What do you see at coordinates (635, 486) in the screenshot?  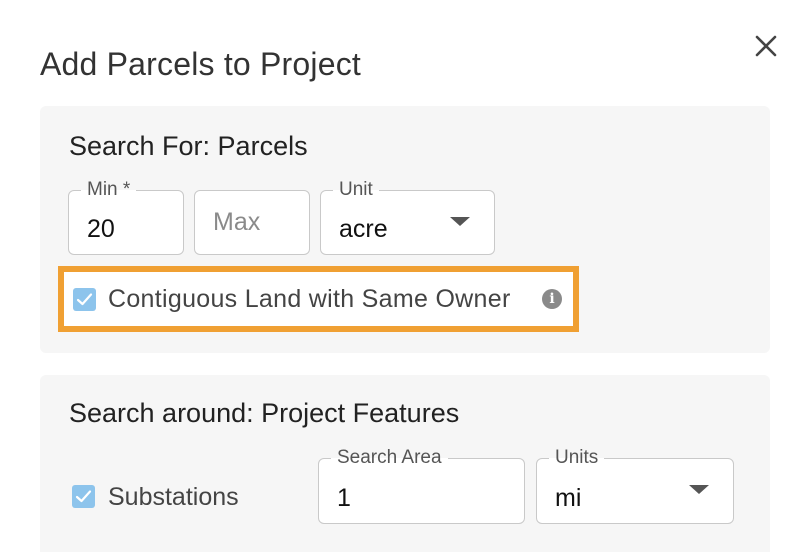 I see `units-select: Units mi` at bounding box center [635, 486].